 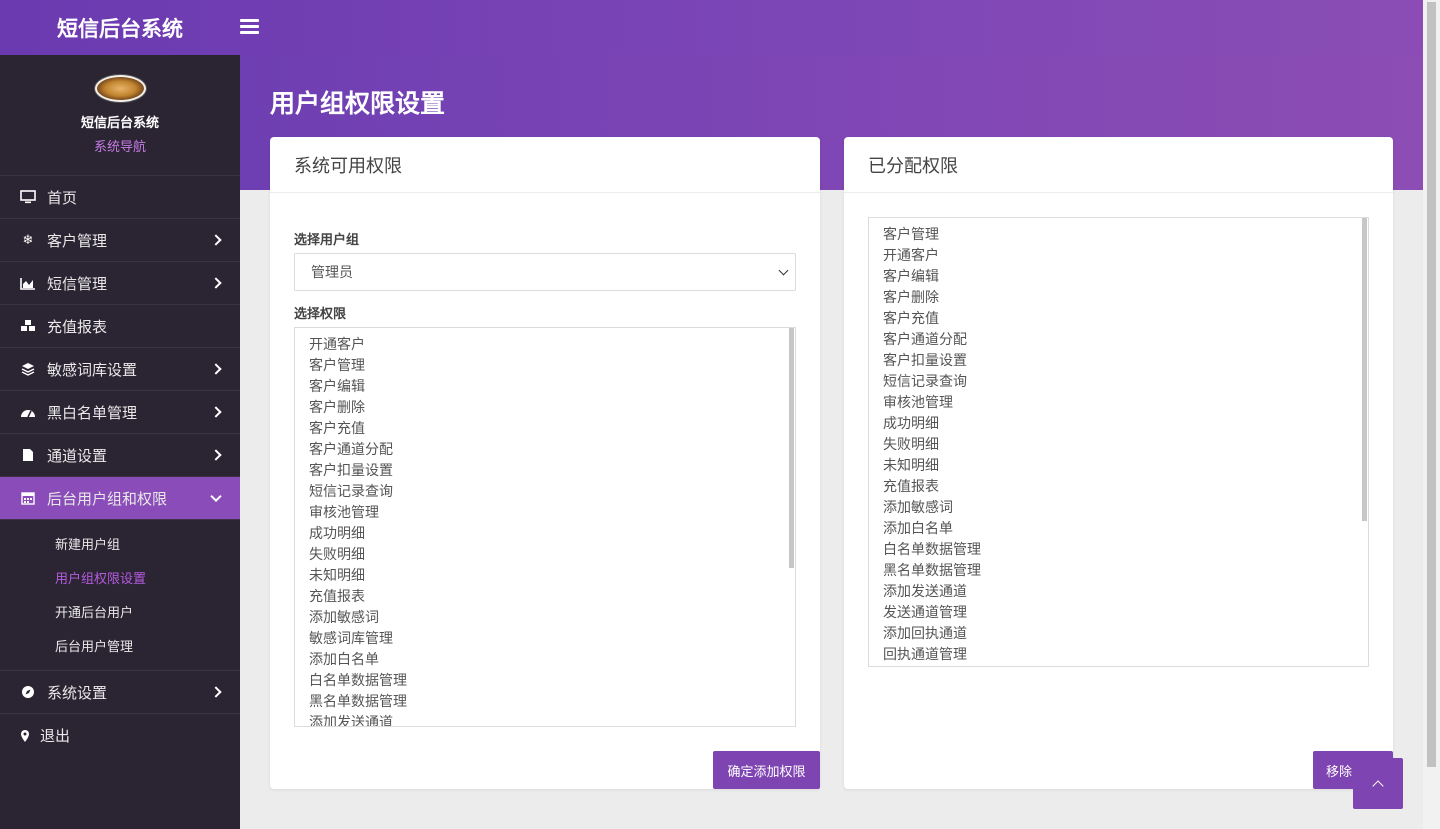 What do you see at coordinates (320, 313) in the screenshot?
I see `permission-select-label: 选择权限` at bounding box center [320, 313].